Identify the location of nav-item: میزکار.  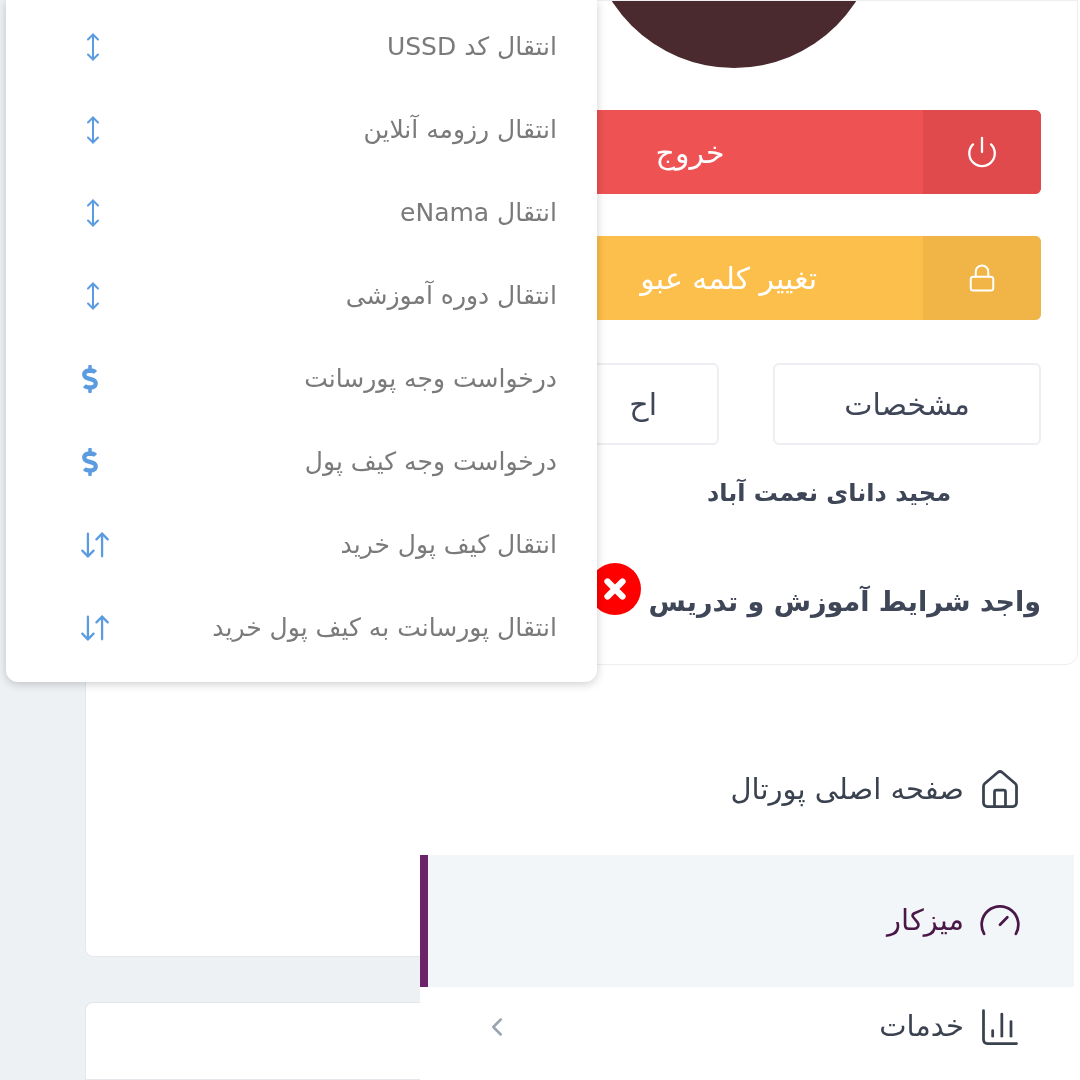
(747, 921).